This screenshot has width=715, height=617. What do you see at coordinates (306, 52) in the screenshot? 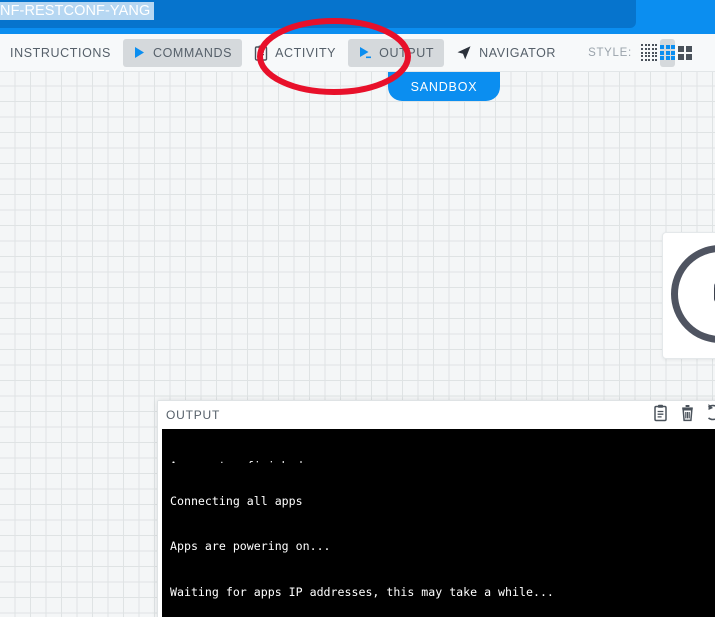
I see `toolbar-item-activity-label: ACTIVITY` at bounding box center [306, 52].